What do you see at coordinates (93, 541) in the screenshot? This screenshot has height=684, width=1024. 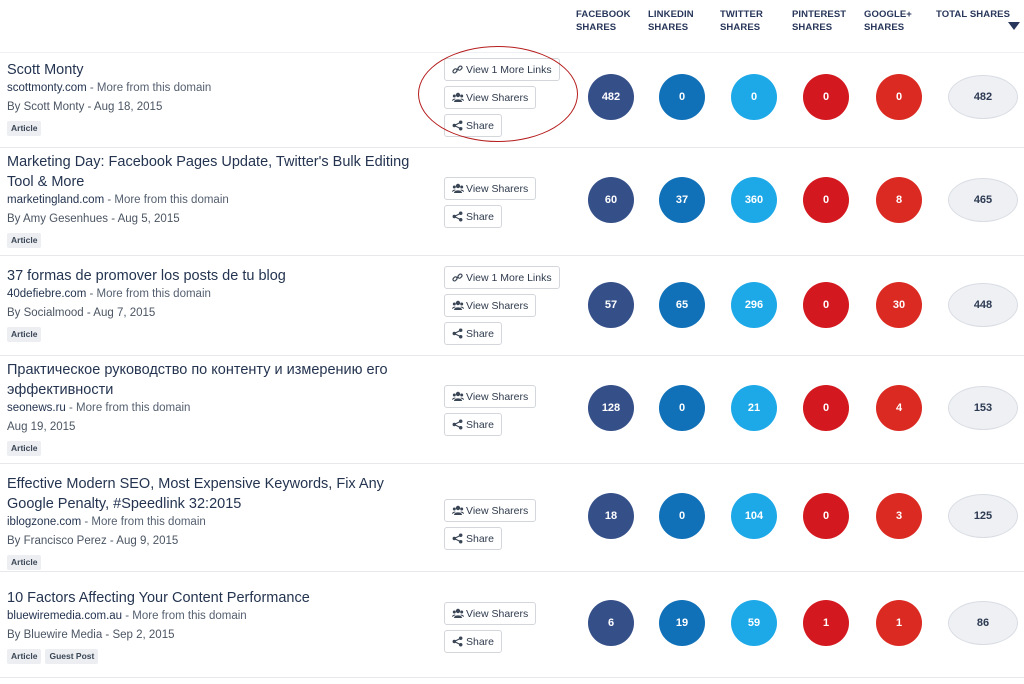 I see `author-date: By Francisco Perez - Aug 9, 2015` at bounding box center [93, 541].